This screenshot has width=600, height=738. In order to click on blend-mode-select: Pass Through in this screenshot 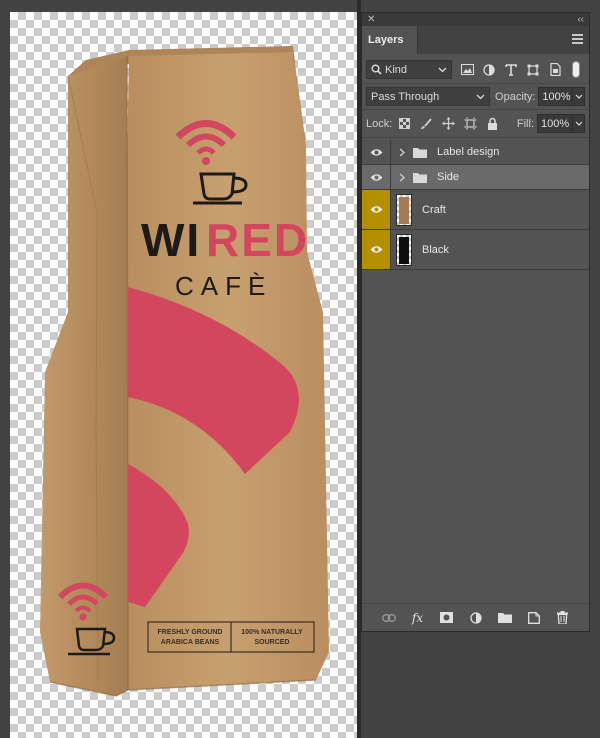, I will do `click(428, 96)`.